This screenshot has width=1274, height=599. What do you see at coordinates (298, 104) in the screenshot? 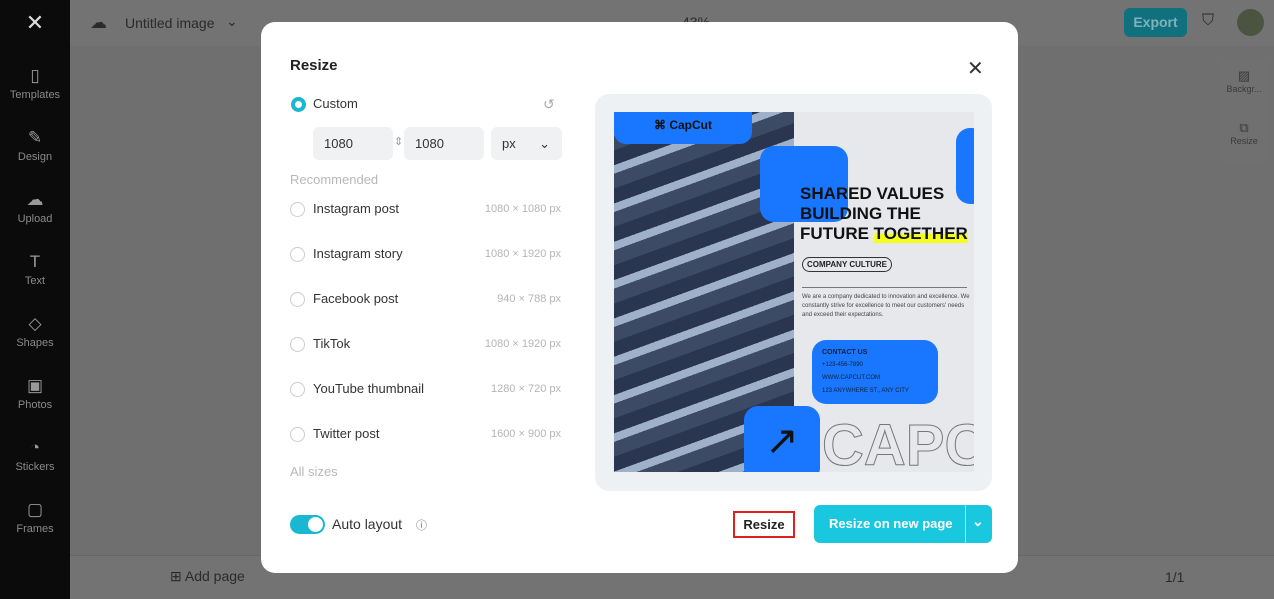
I see `radio-custom` at bounding box center [298, 104].